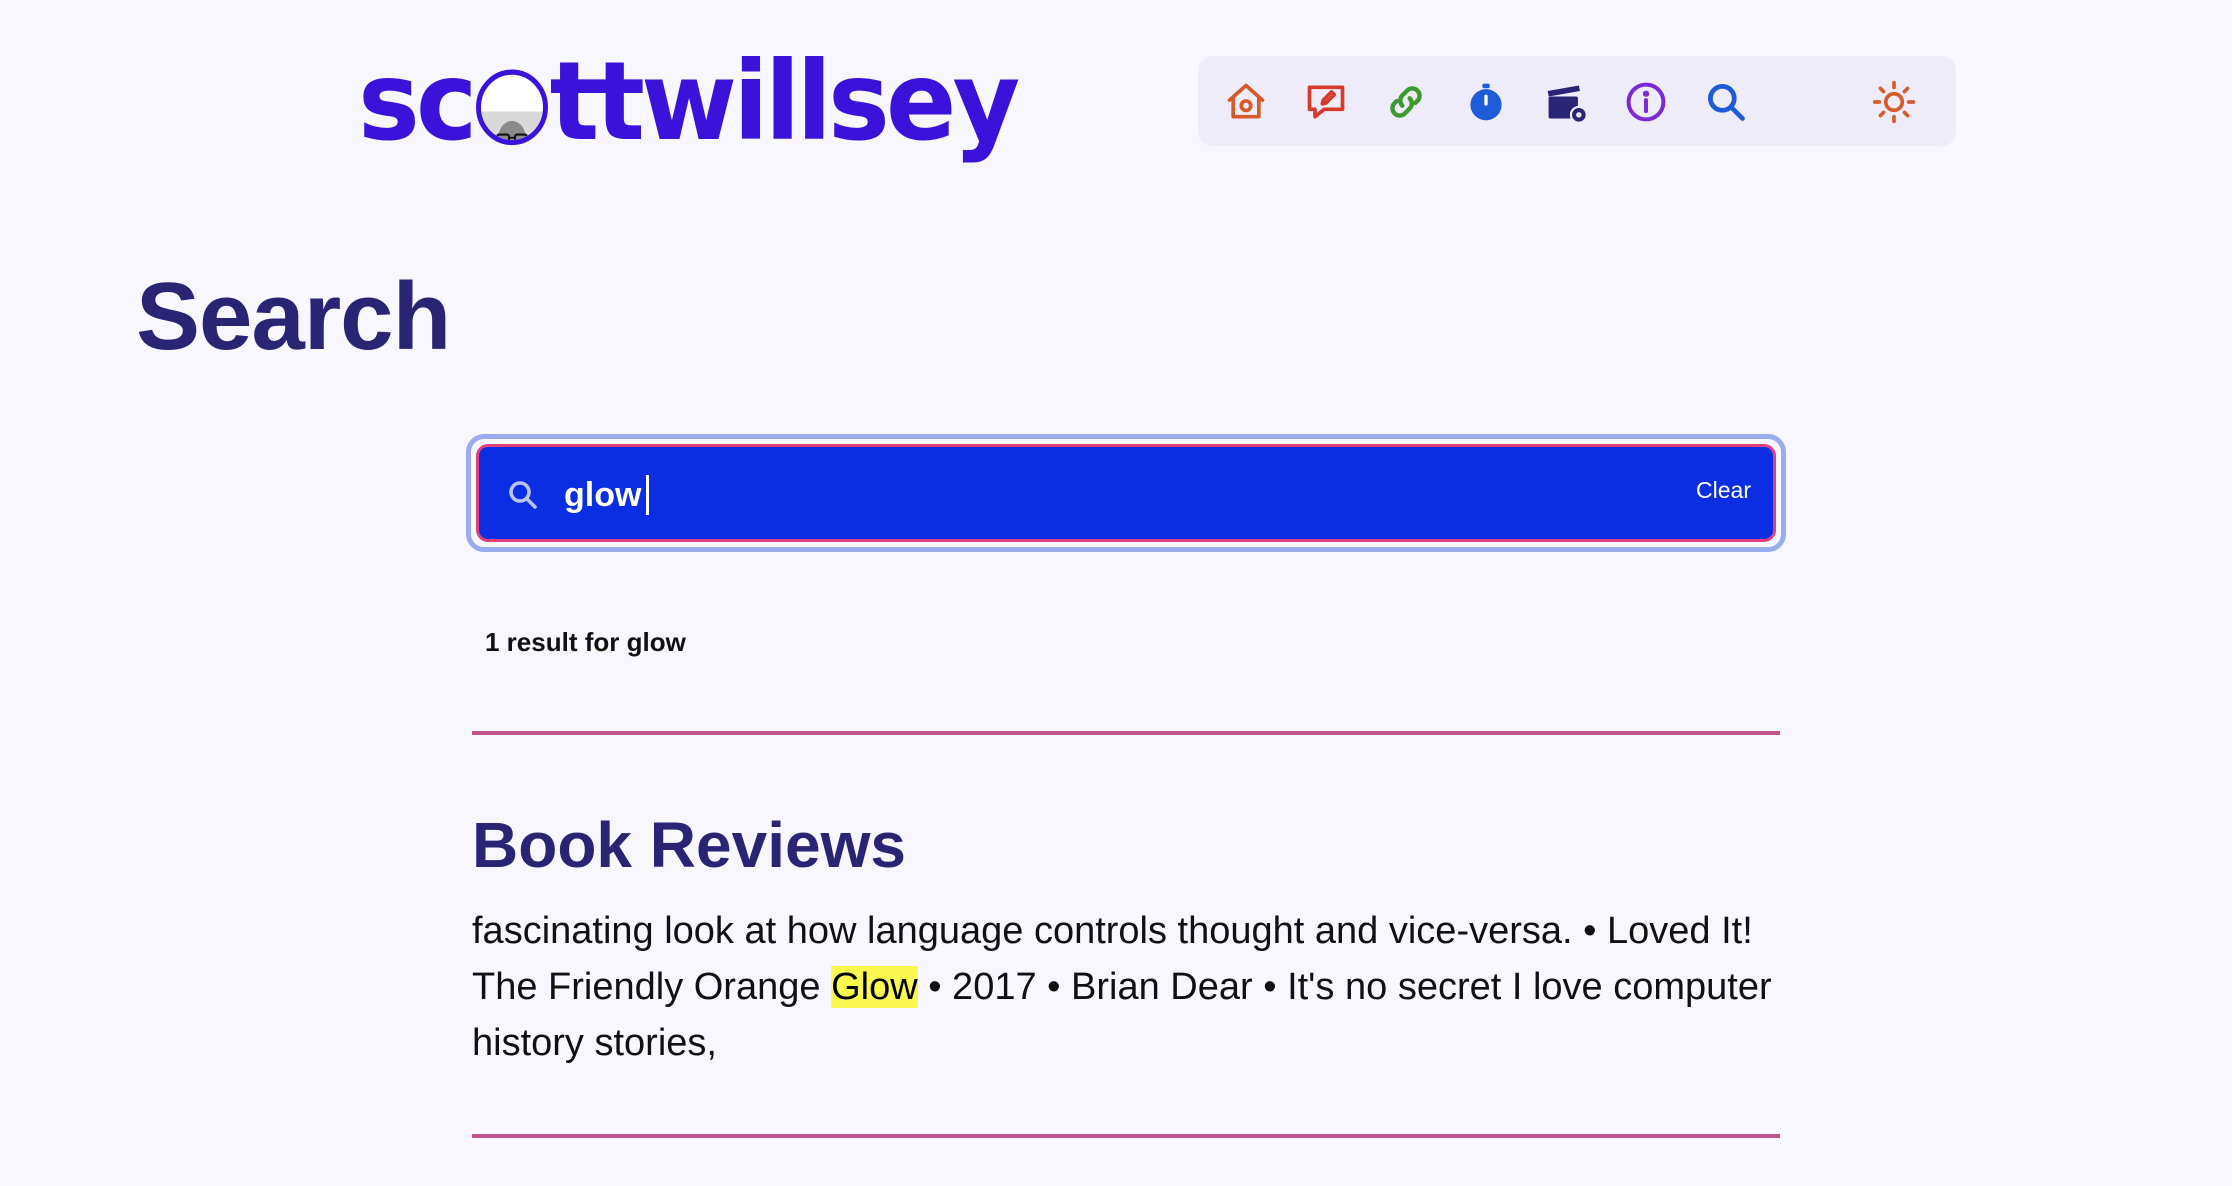  I want to click on page-title: Search, so click(293, 316).